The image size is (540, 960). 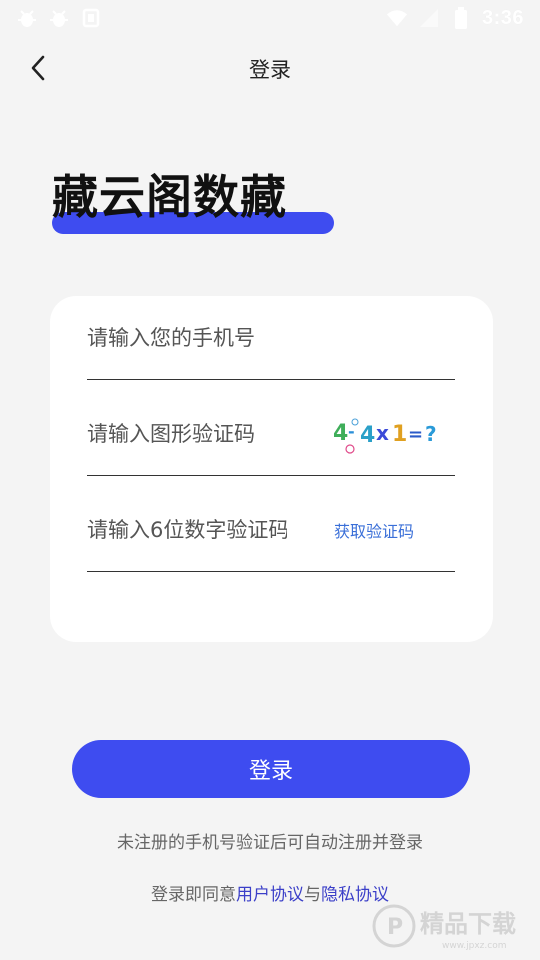 What do you see at coordinates (374, 530) in the screenshot?
I see `get-code-button: 获取验证码` at bounding box center [374, 530].